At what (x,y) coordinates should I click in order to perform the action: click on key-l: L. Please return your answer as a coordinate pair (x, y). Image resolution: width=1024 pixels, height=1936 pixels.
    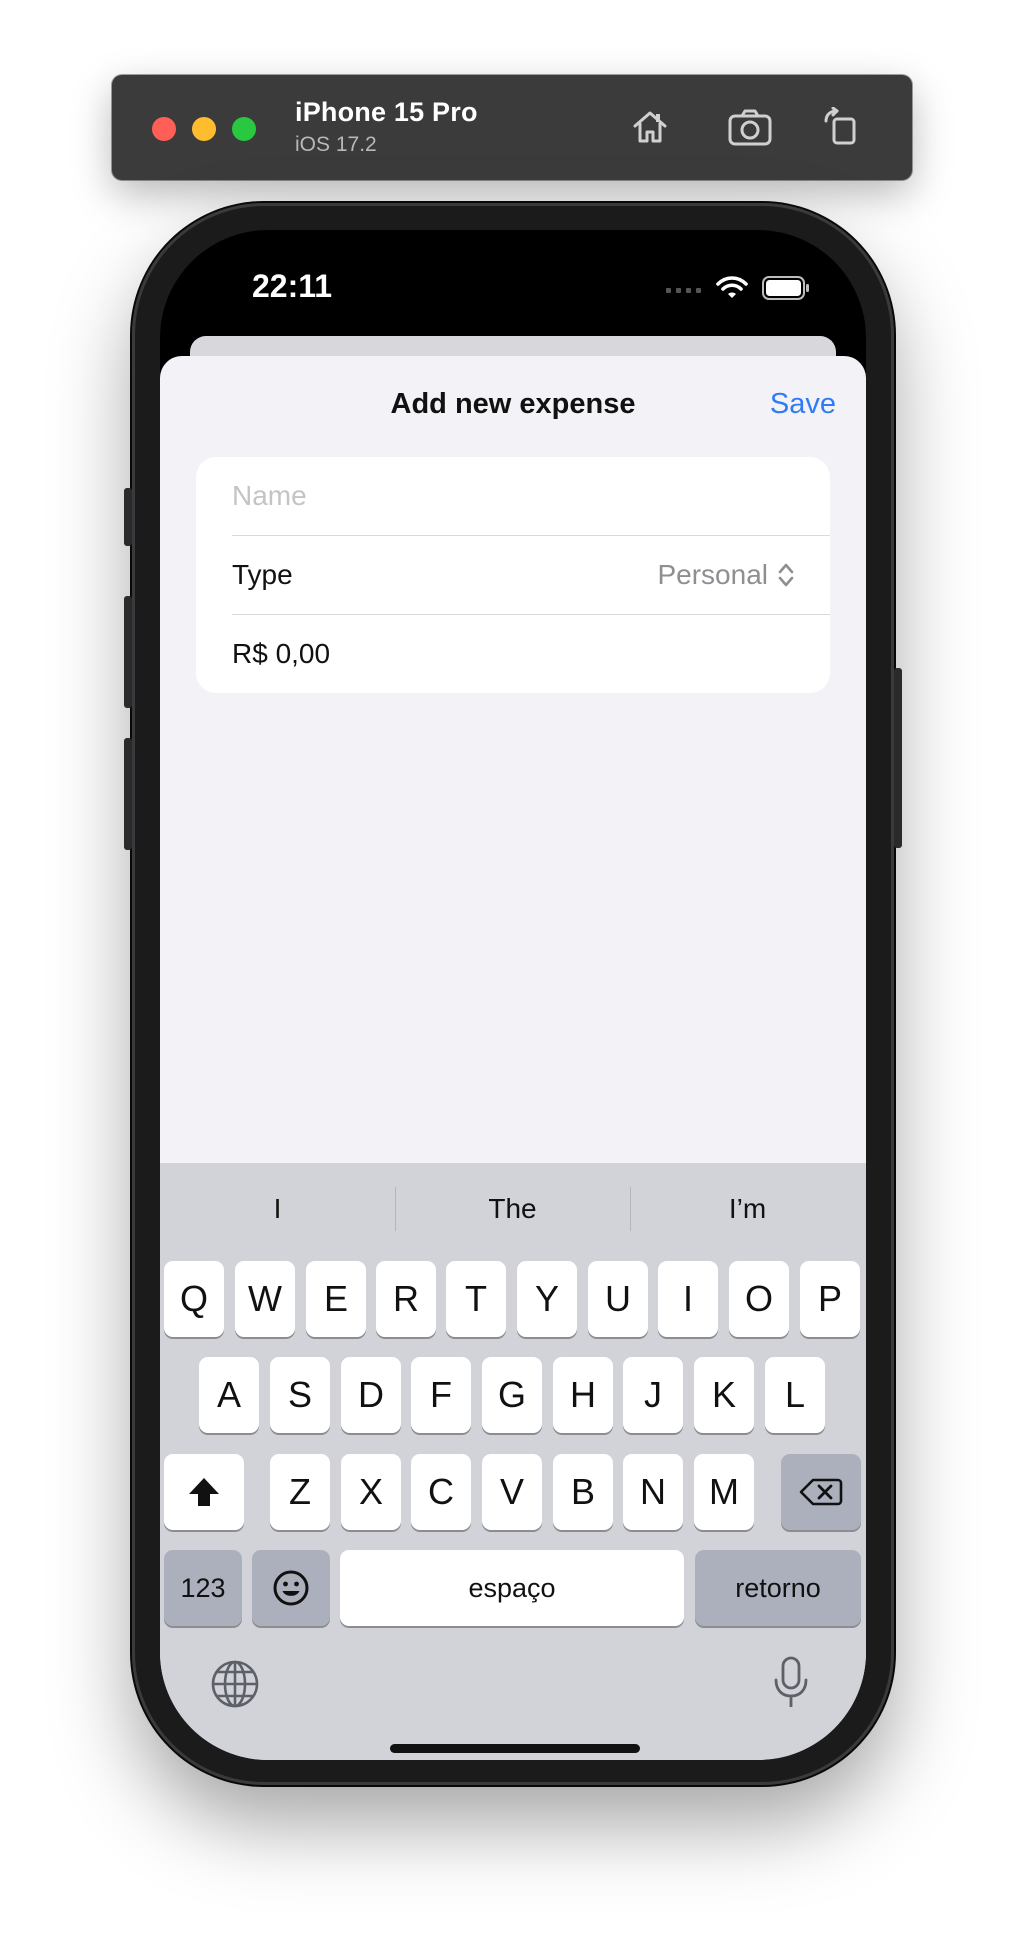
    Looking at the image, I should click on (795, 1395).